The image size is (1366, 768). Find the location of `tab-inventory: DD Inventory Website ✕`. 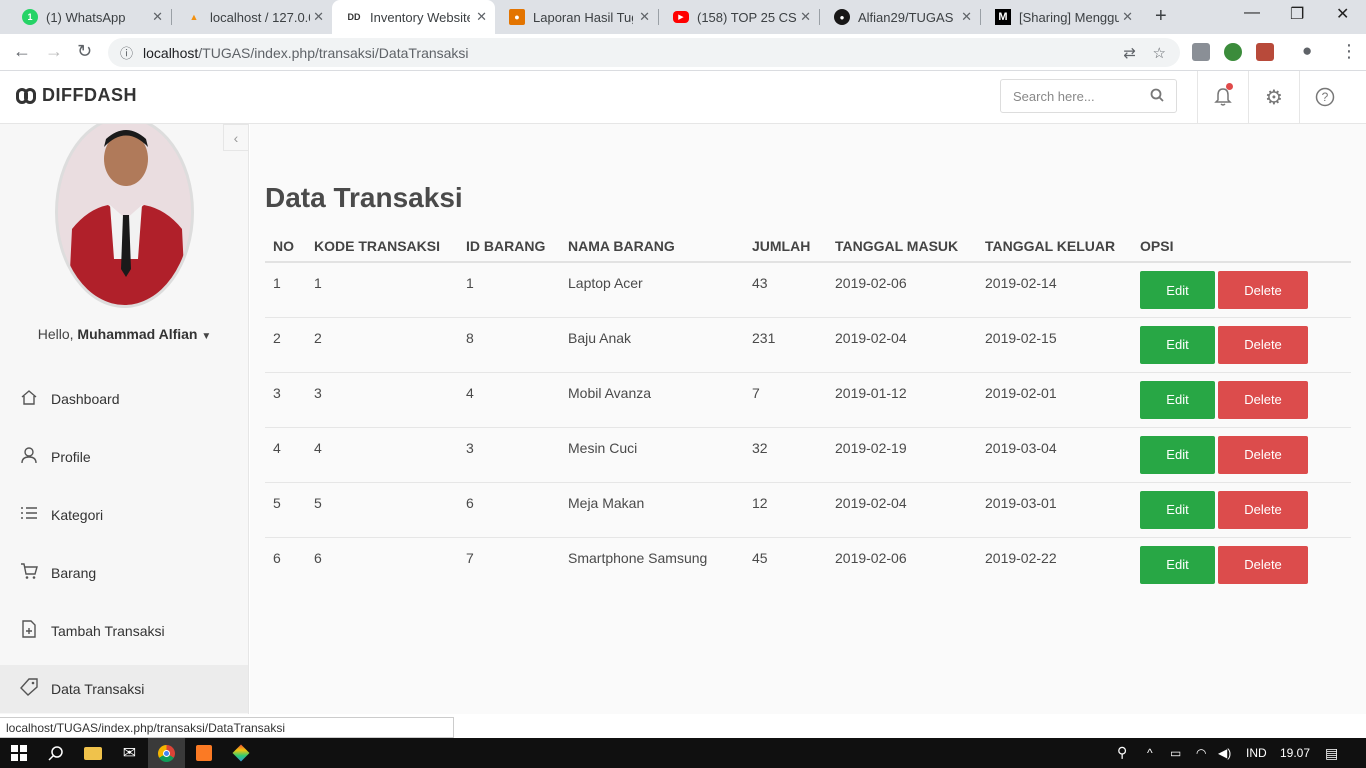

tab-inventory: DD Inventory Website ✕ is located at coordinates (413, 17).